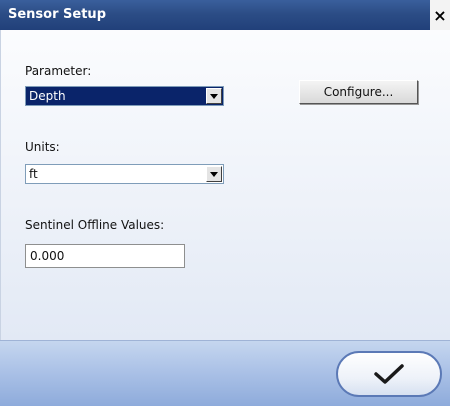 The image size is (450, 406). I want to click on sentinel-offline-values-input: 0.000, so click(105, 256).